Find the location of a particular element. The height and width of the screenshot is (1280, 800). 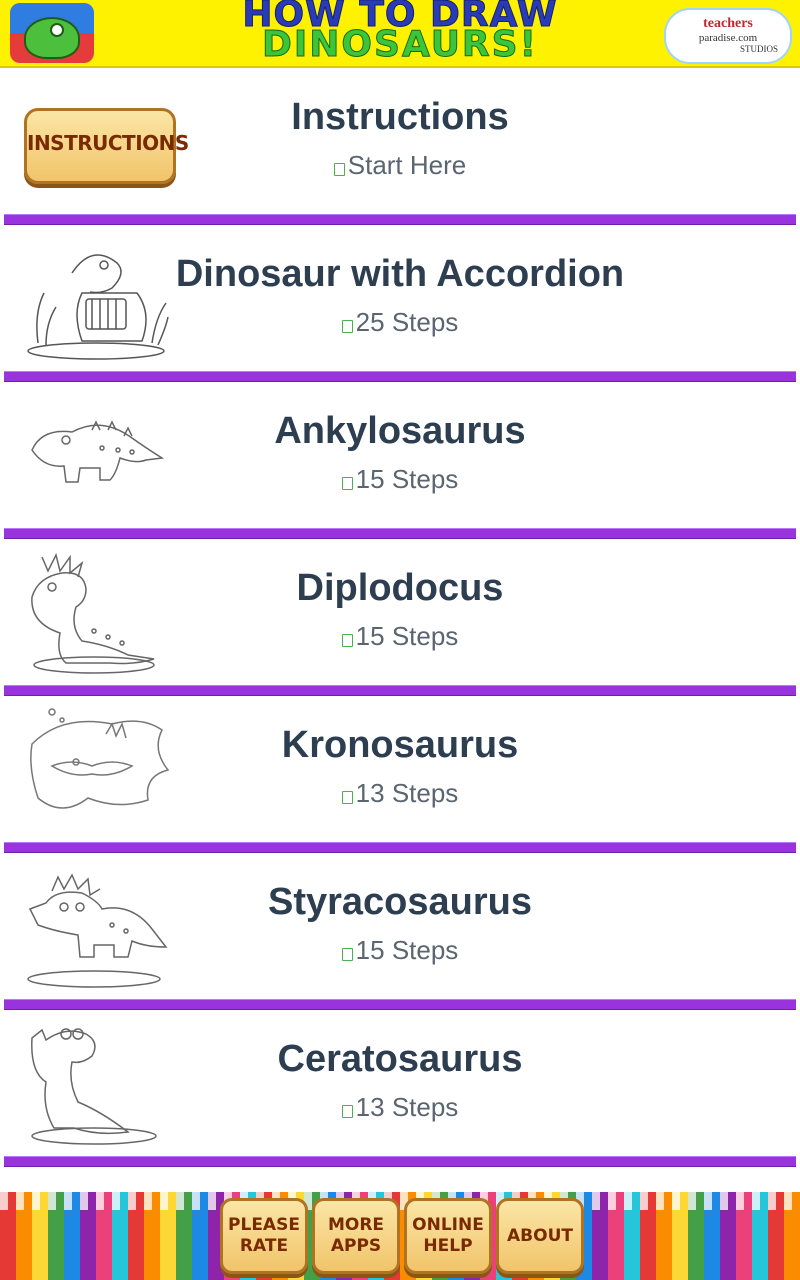

please-rate-button: PLEASE RATE is located at coordinates (264, 1236).